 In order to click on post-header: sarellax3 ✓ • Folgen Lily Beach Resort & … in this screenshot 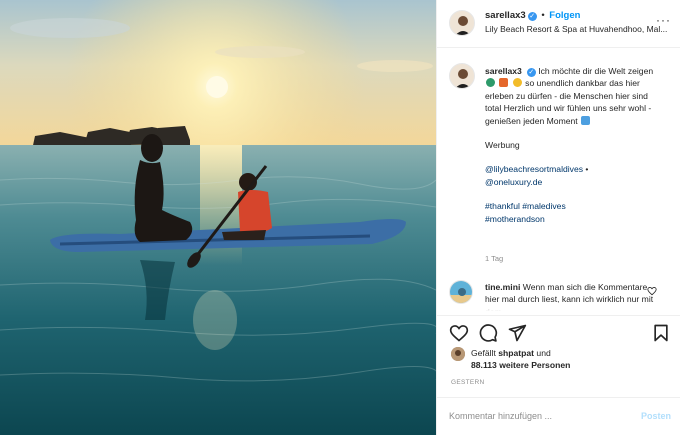, I will do `click(558, 24)`.